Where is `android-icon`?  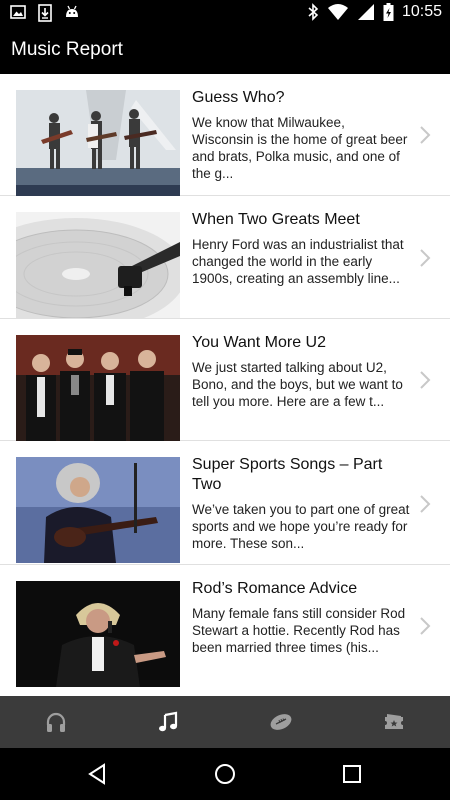
android-icon is located at coordinates (72, 11).